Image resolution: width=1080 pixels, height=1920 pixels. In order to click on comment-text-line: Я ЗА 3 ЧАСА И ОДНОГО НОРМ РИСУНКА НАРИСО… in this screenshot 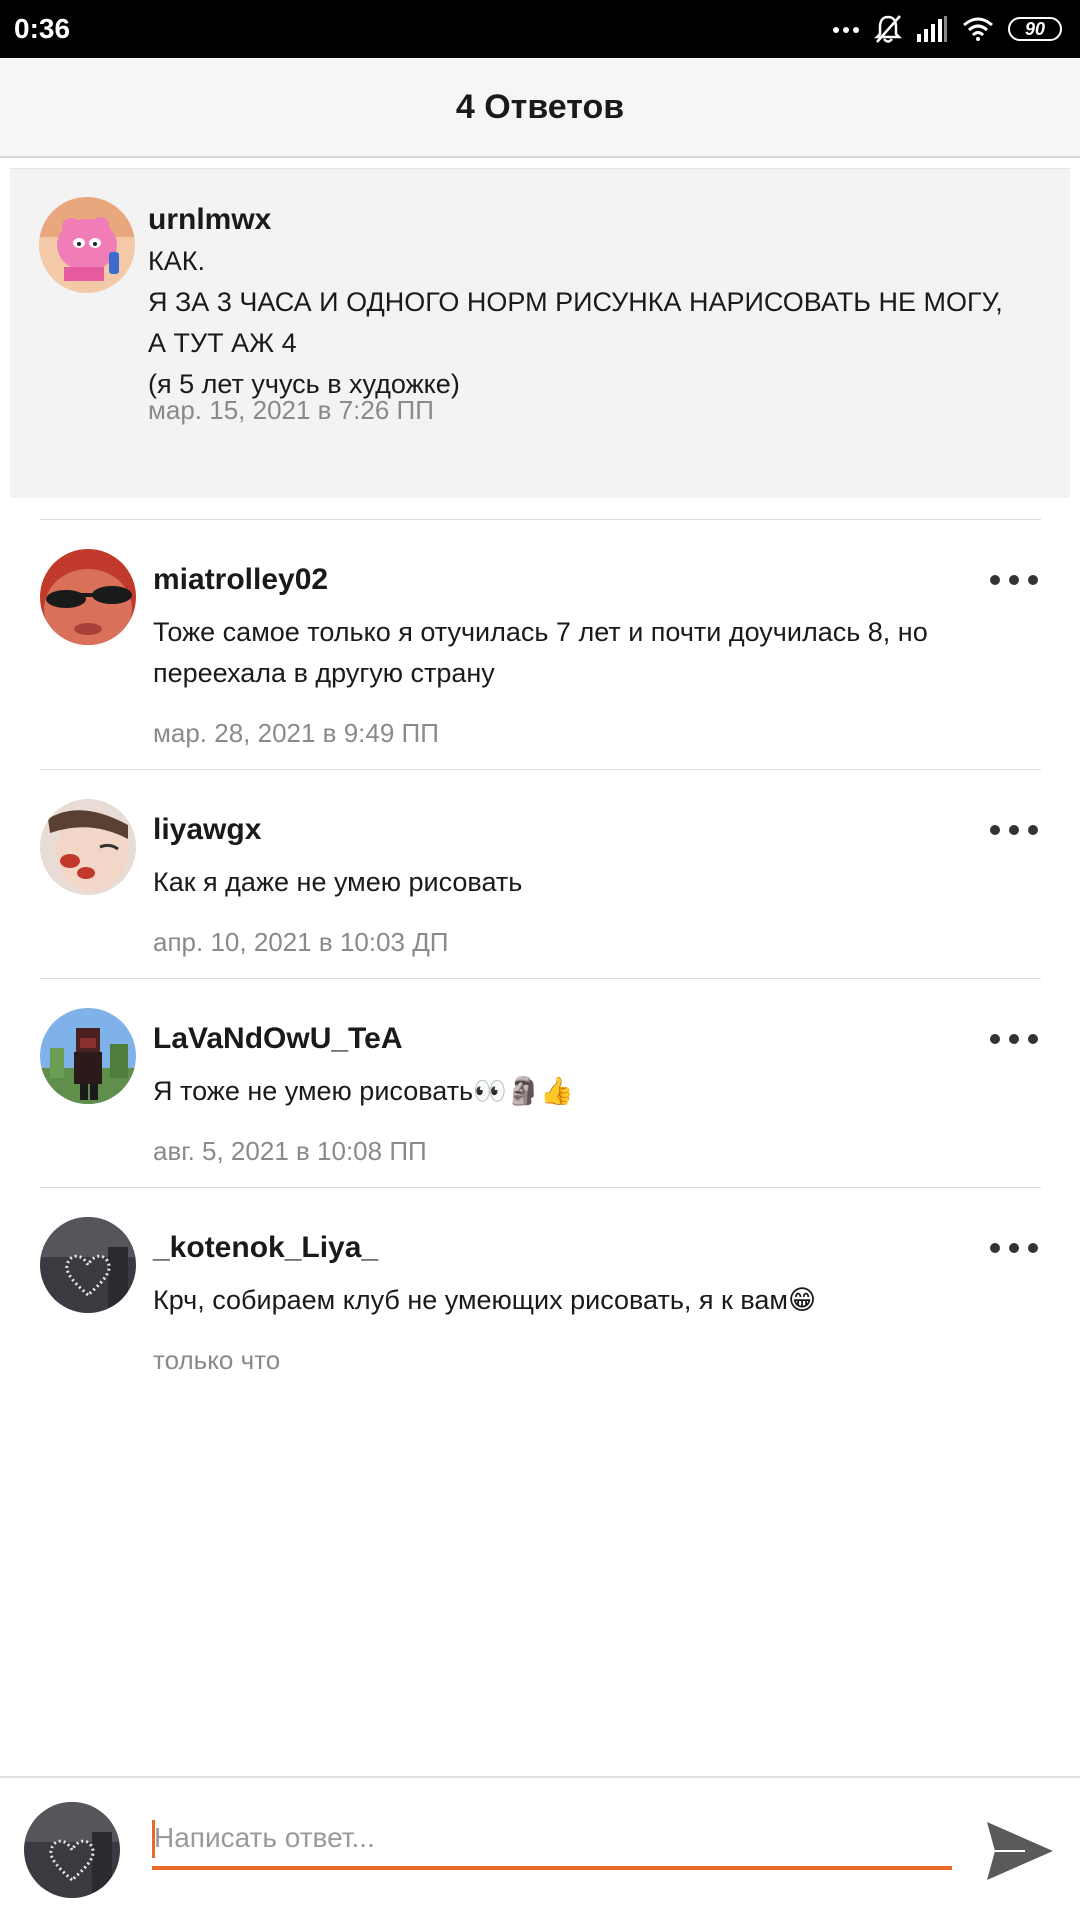, I will do `click(575, 302)`.